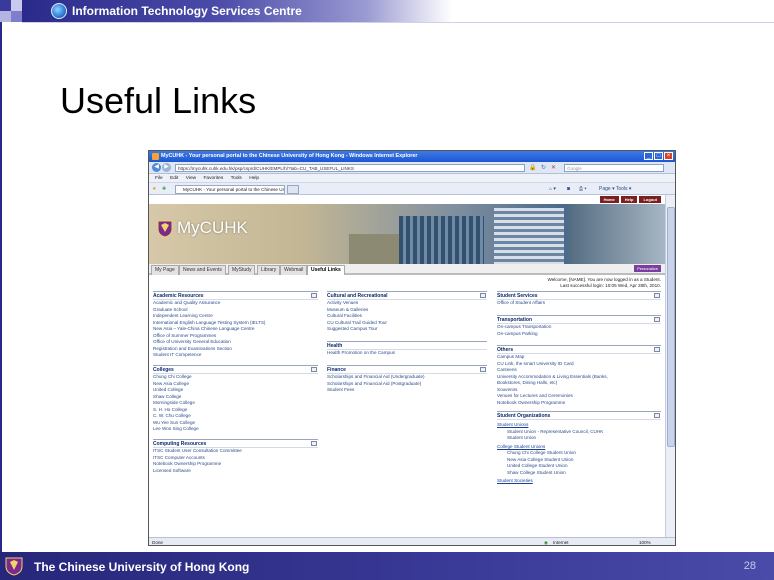  I want to click on panel-title: Transportation, so click(579, 320).